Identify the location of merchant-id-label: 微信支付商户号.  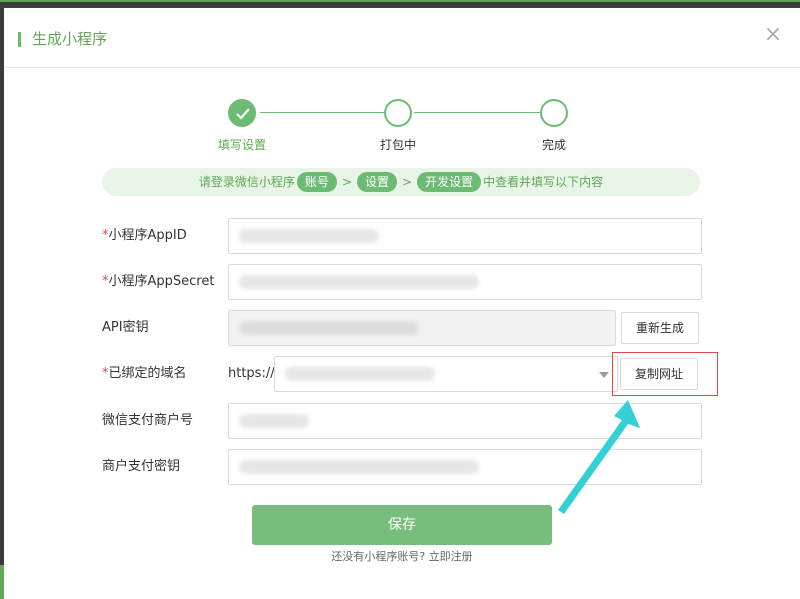
(148, 420).